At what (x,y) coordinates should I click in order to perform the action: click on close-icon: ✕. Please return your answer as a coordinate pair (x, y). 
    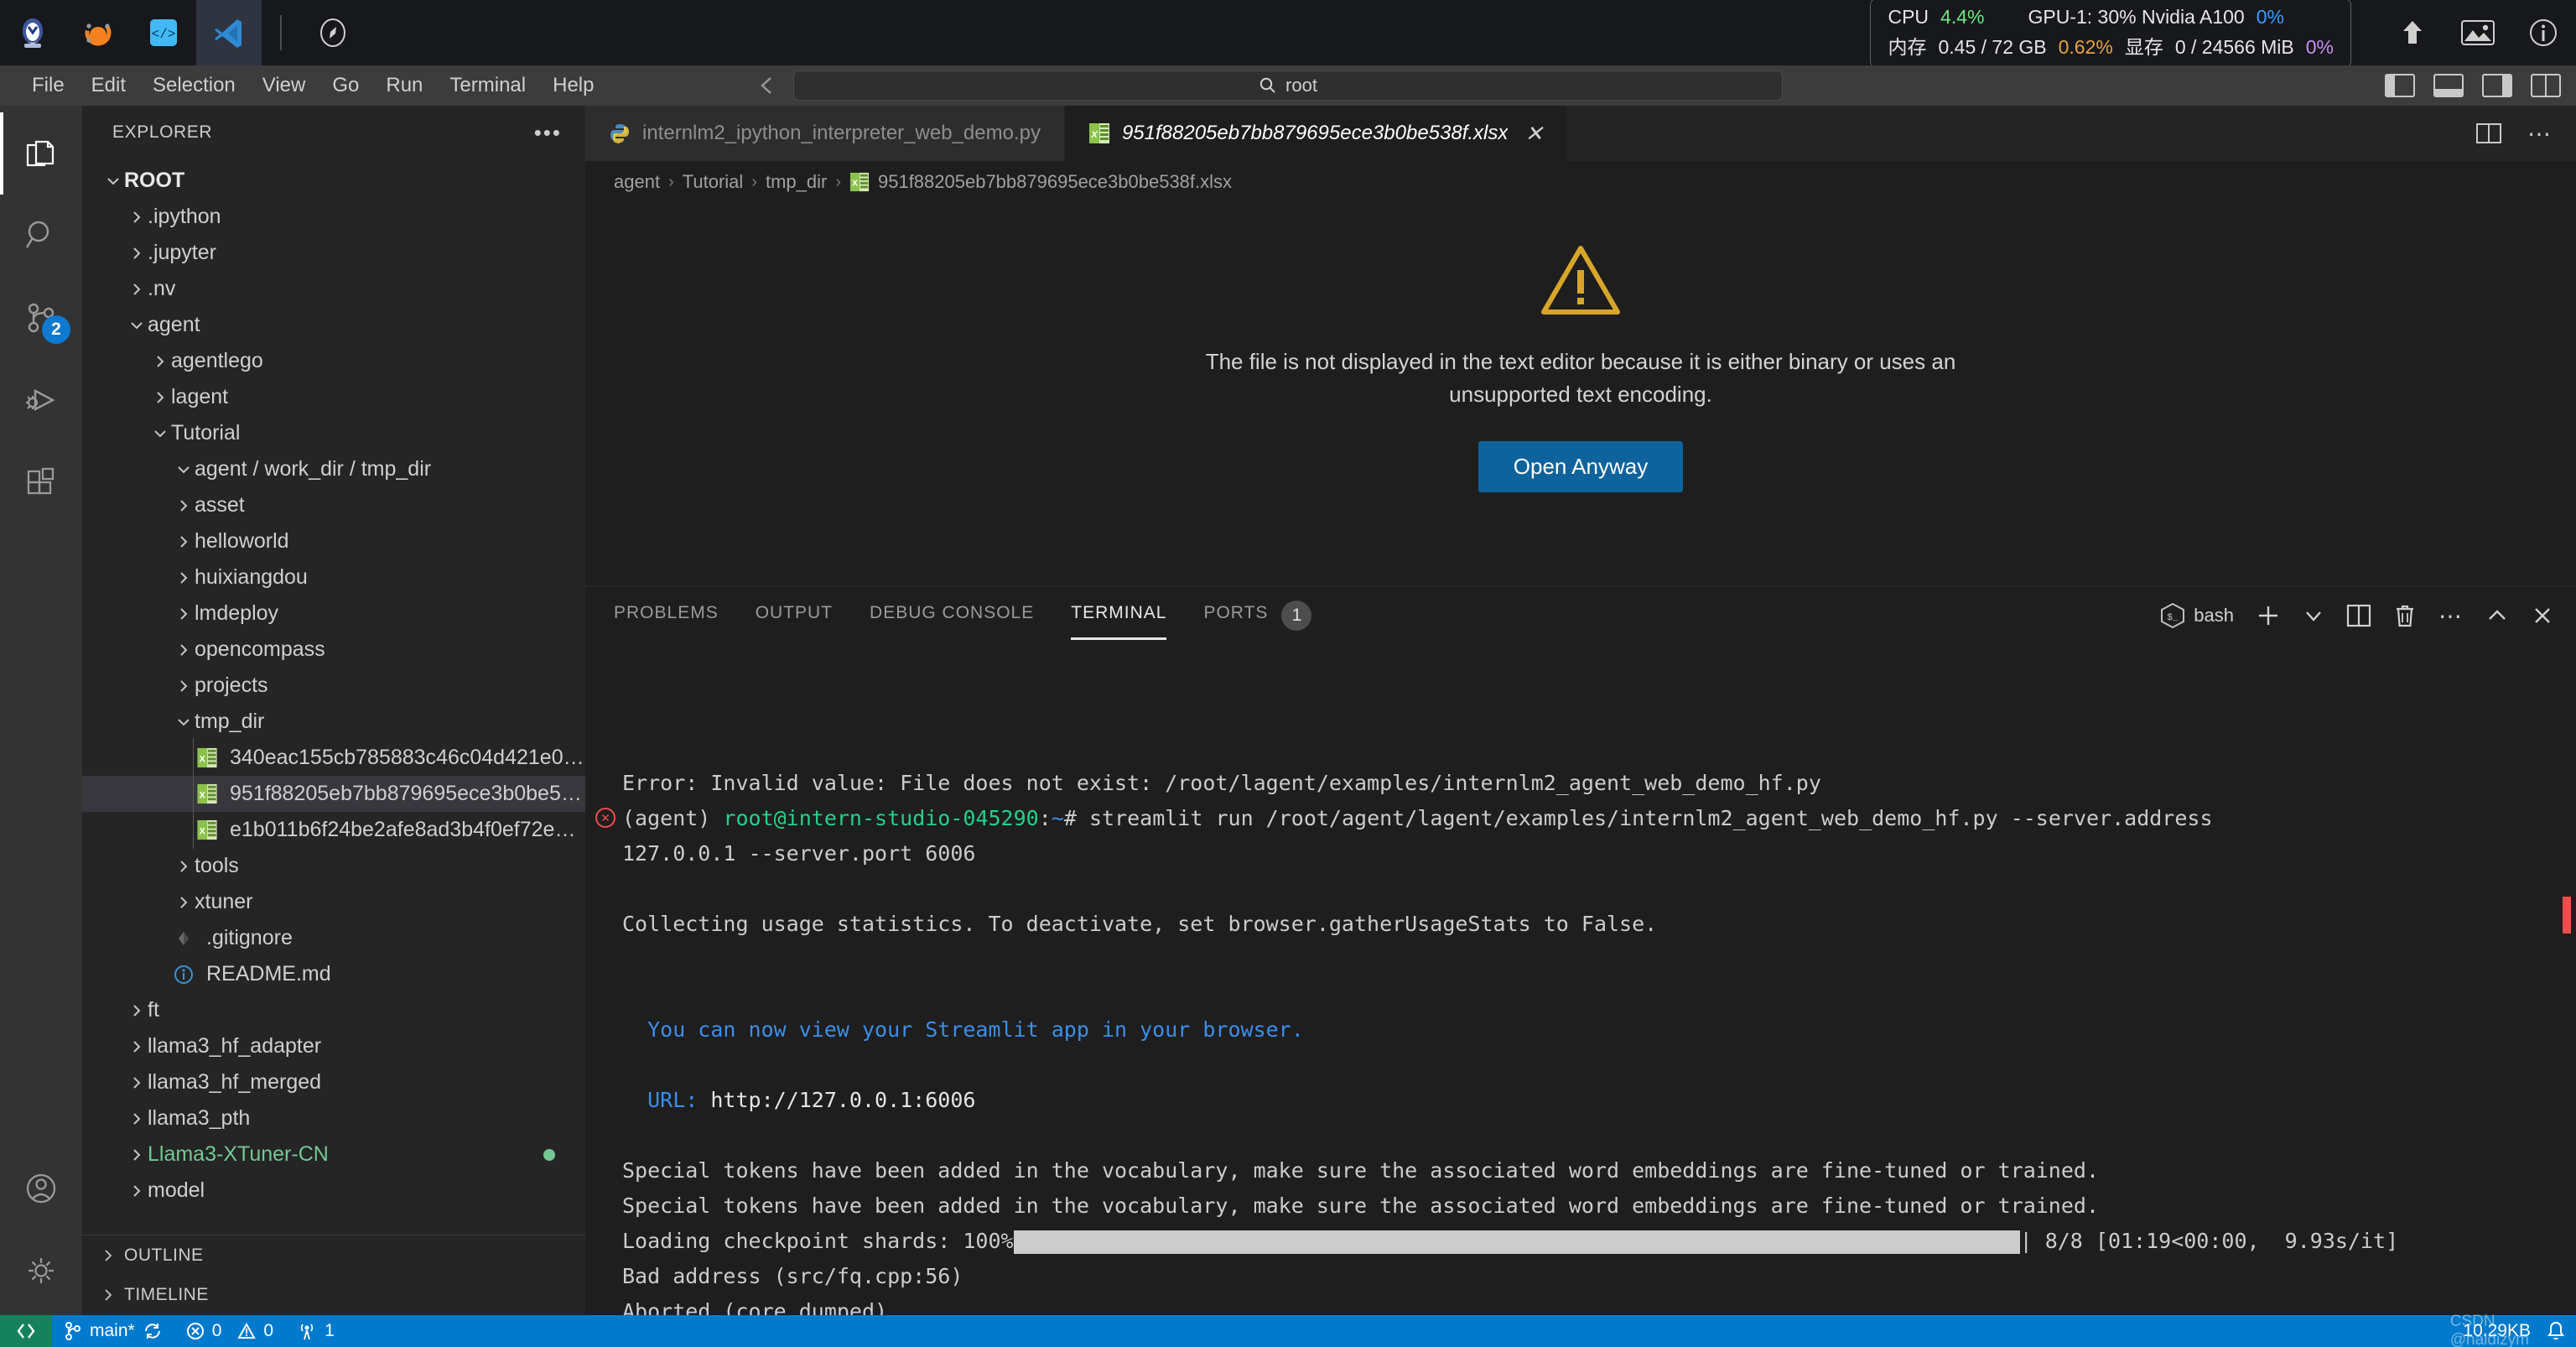
    Looking at the image, I should click on (1533, 134).